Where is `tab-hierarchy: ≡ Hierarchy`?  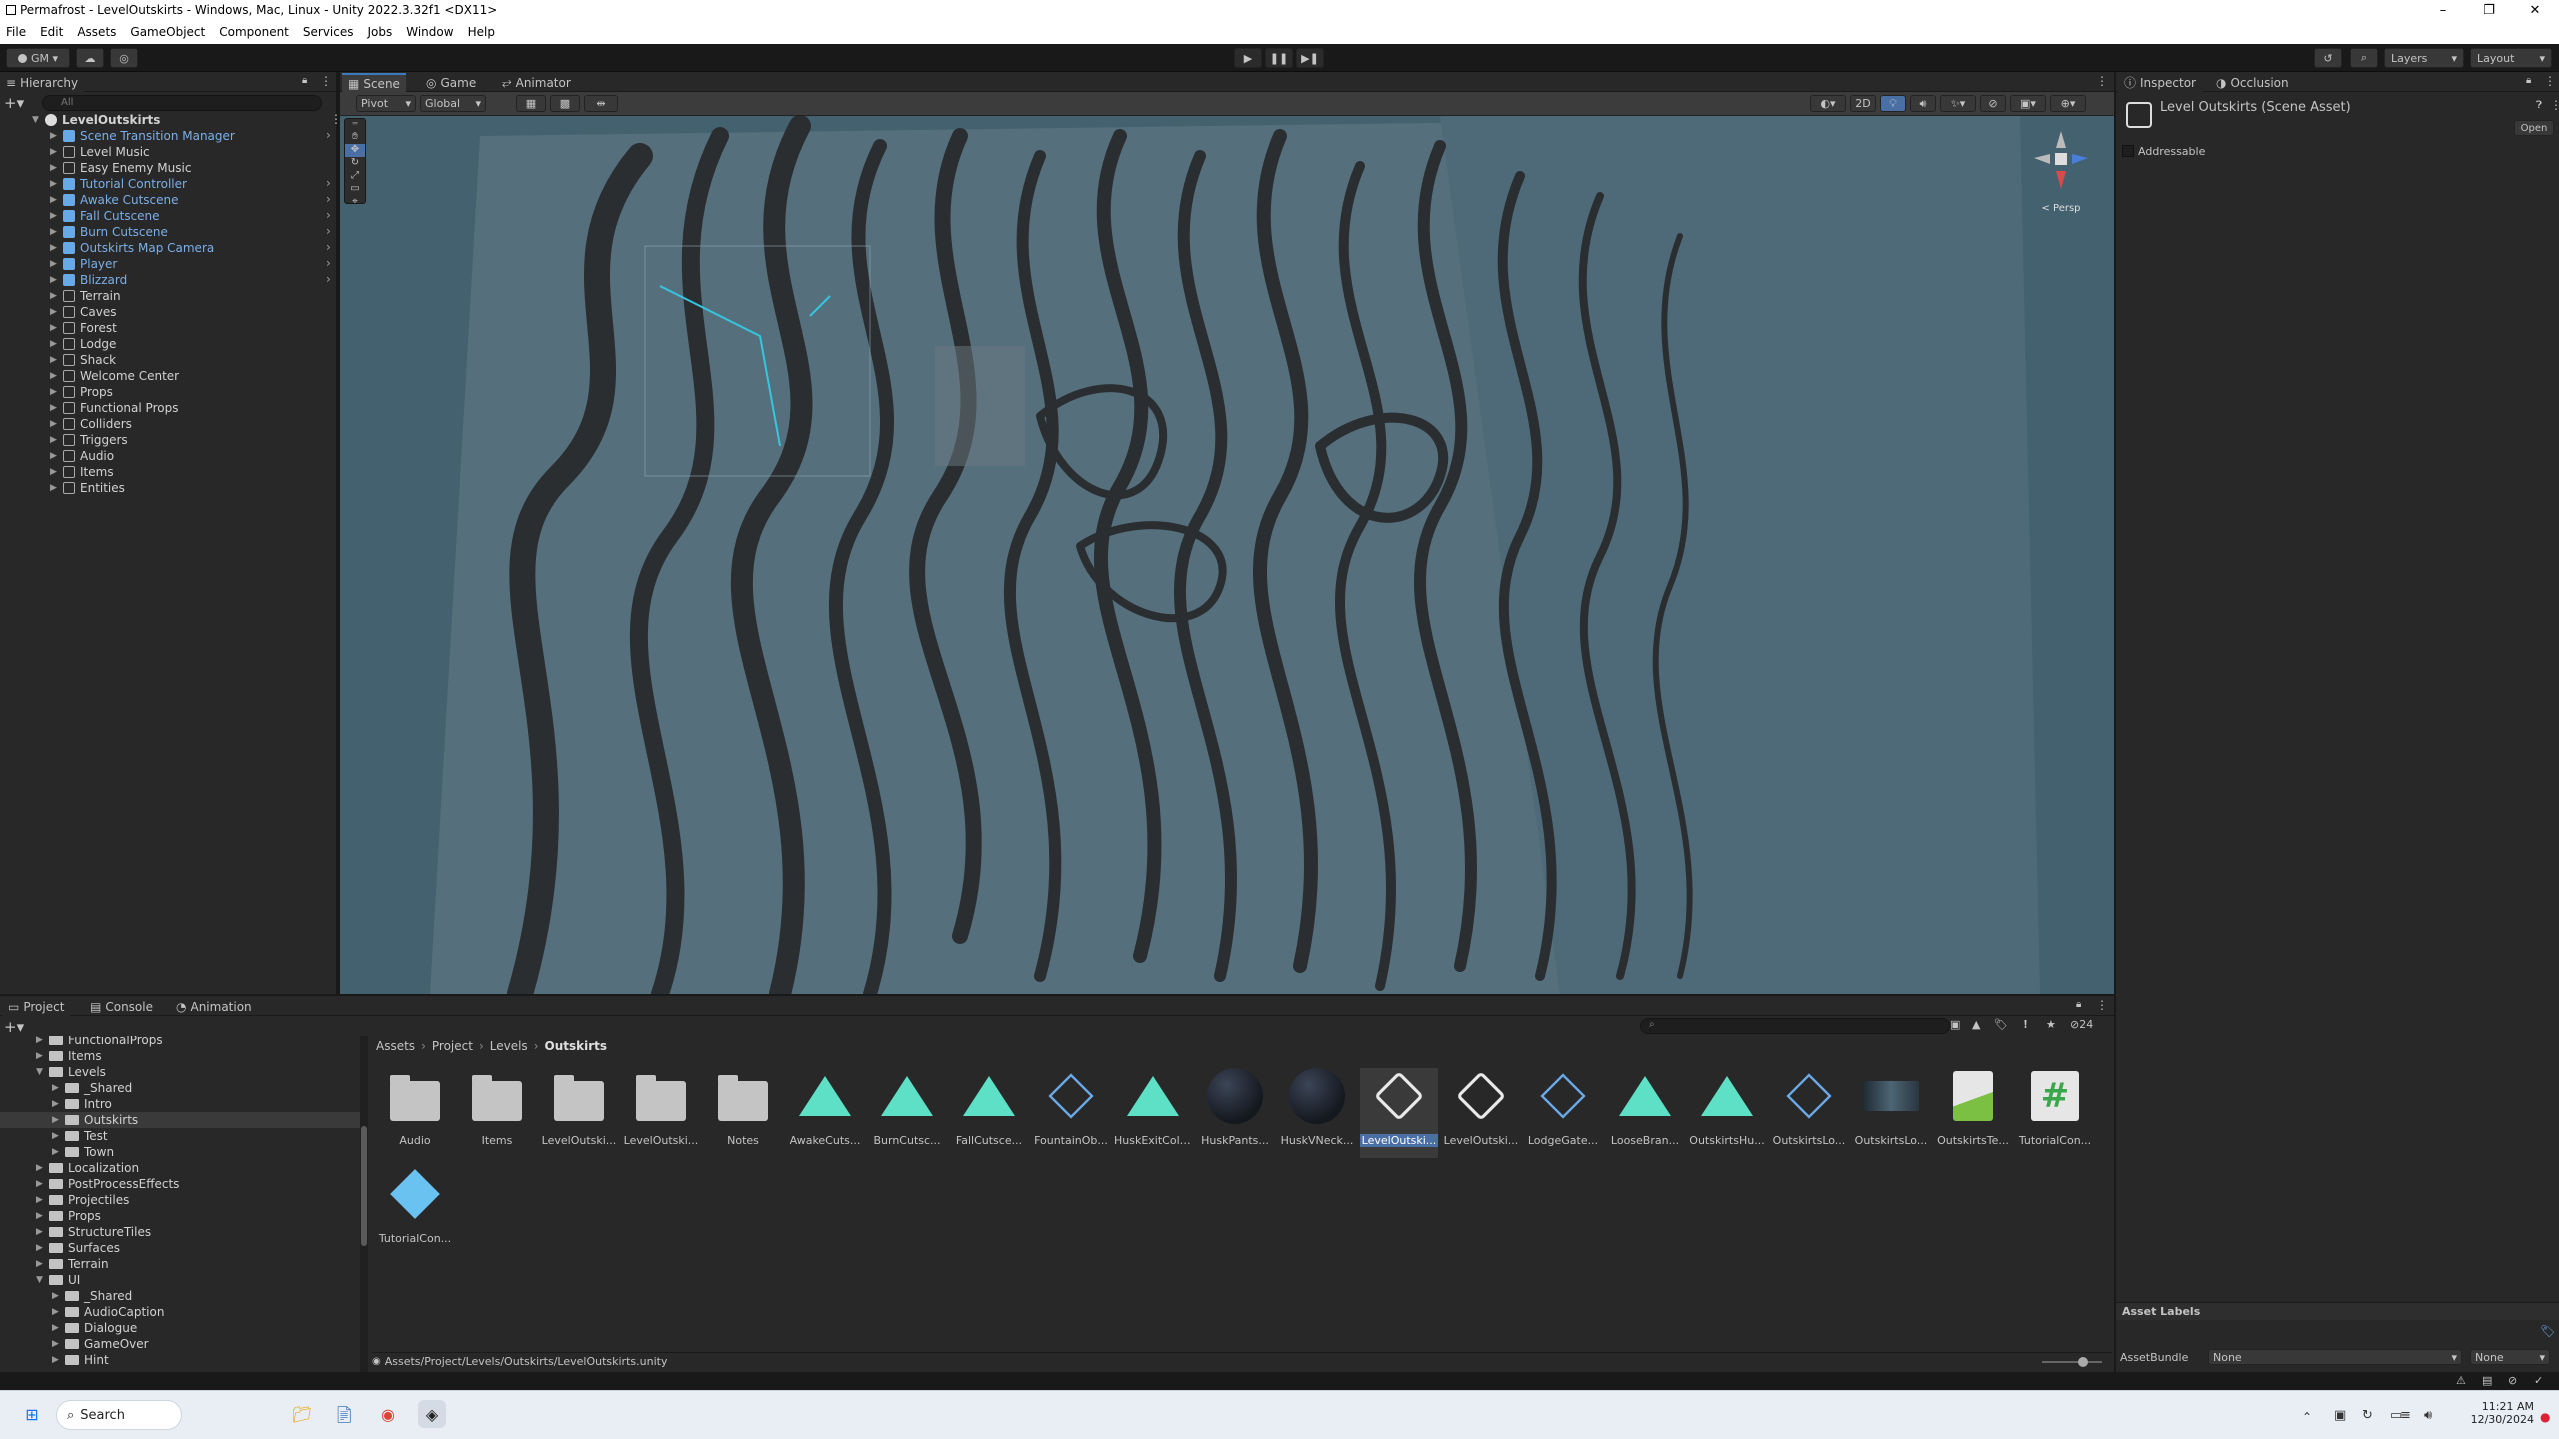 tab-hierarchy: ≡ Hierarchy is located at coordinates (42, 82).